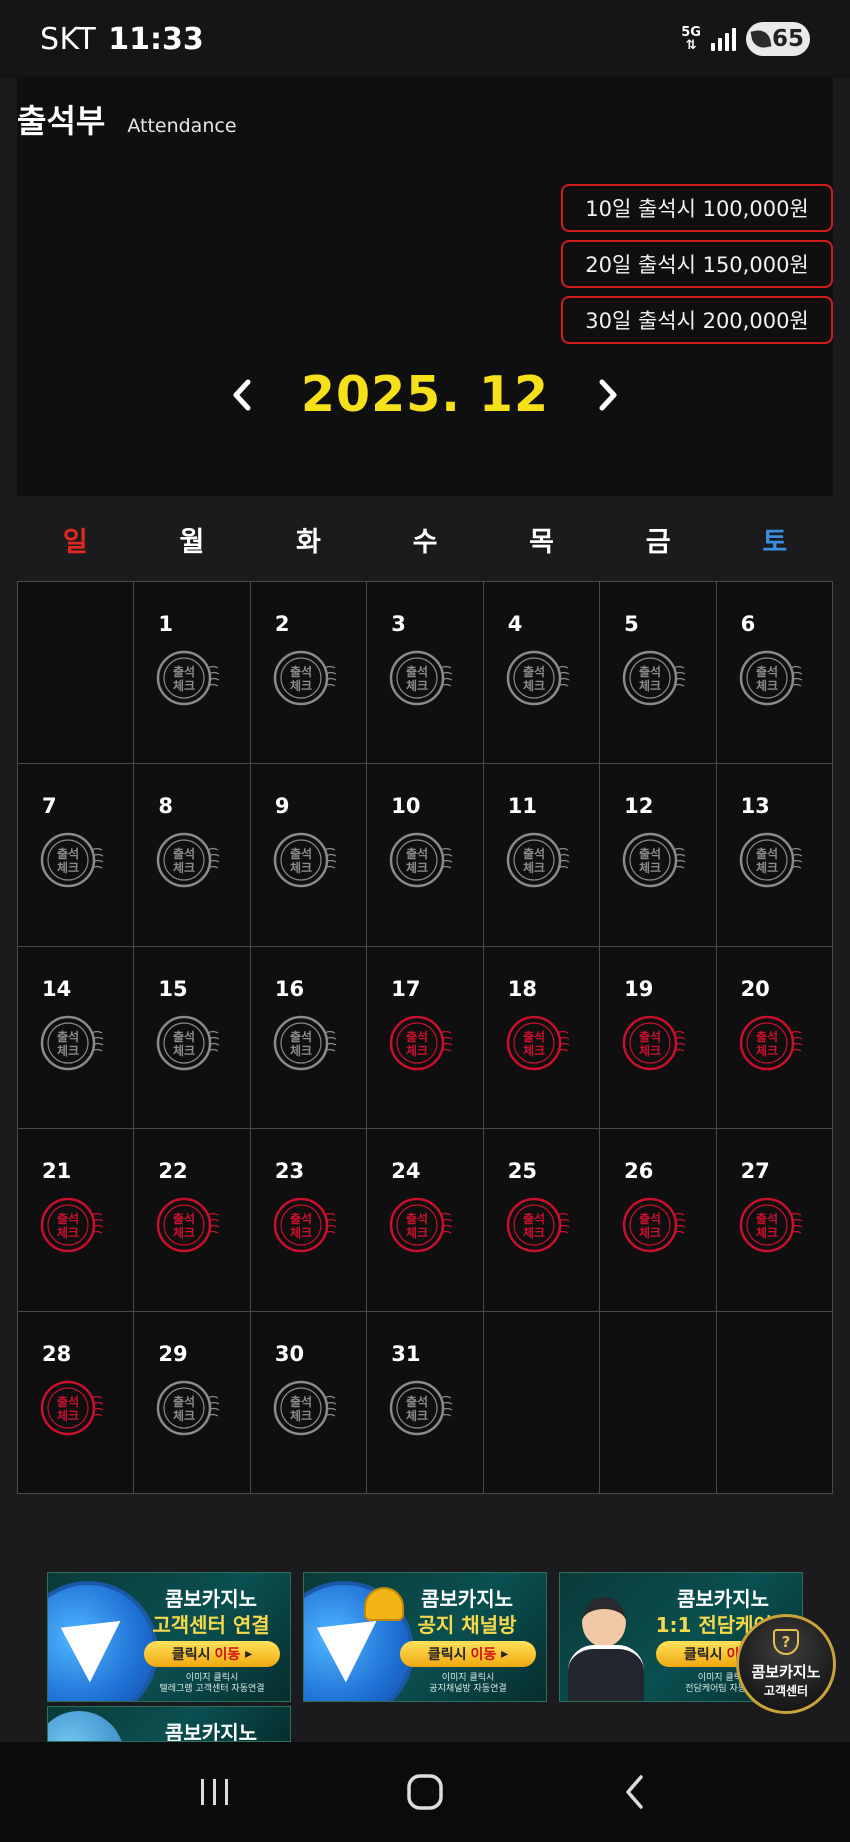 This screenshot has height=1842, width=850. What do you see at coordinates (173, 1353) in the screenshot?
I see `day-number: 29` at bounding box center [173, 1353].